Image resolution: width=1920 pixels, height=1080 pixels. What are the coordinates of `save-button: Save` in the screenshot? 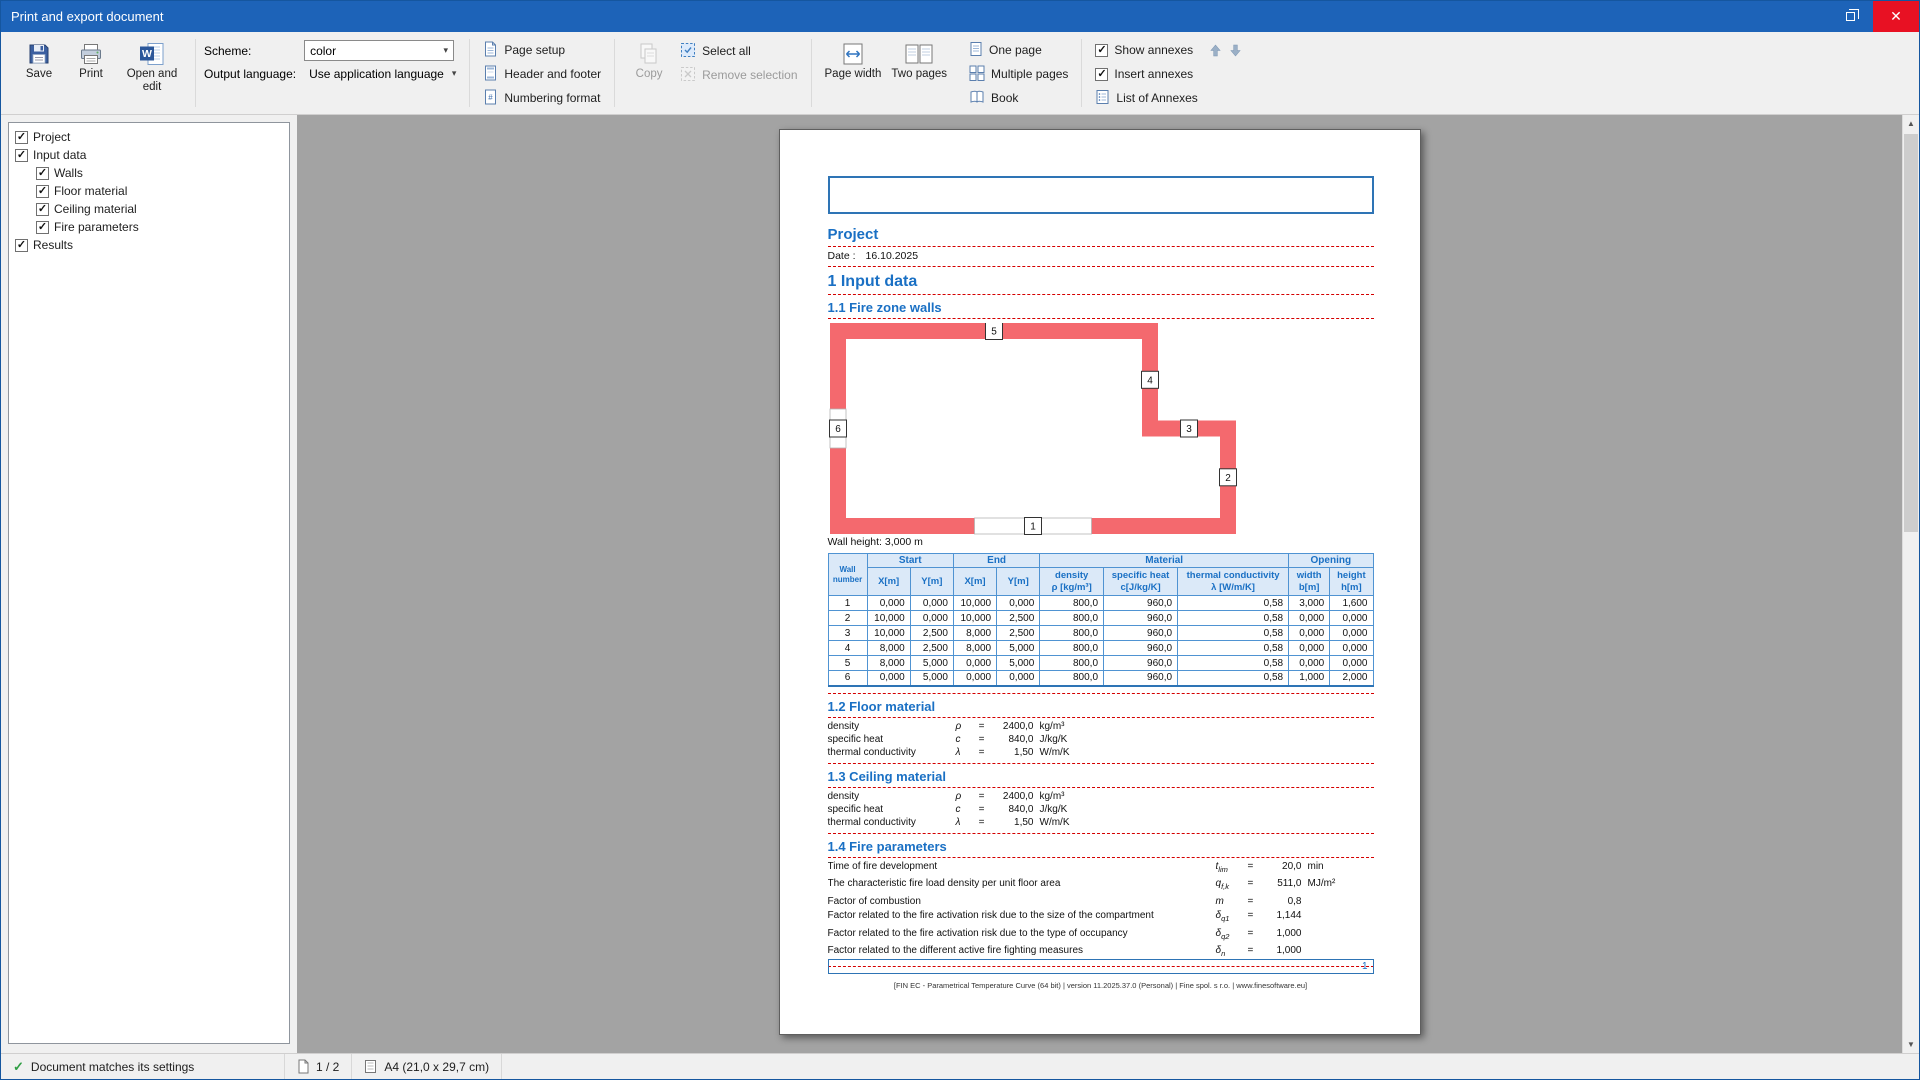 It's located at (39, 73).